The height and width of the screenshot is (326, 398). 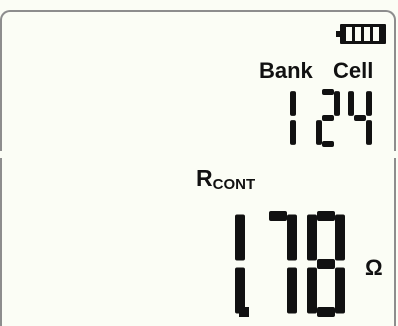 I want to click on bank-value-display, so click(x=293, y=118).